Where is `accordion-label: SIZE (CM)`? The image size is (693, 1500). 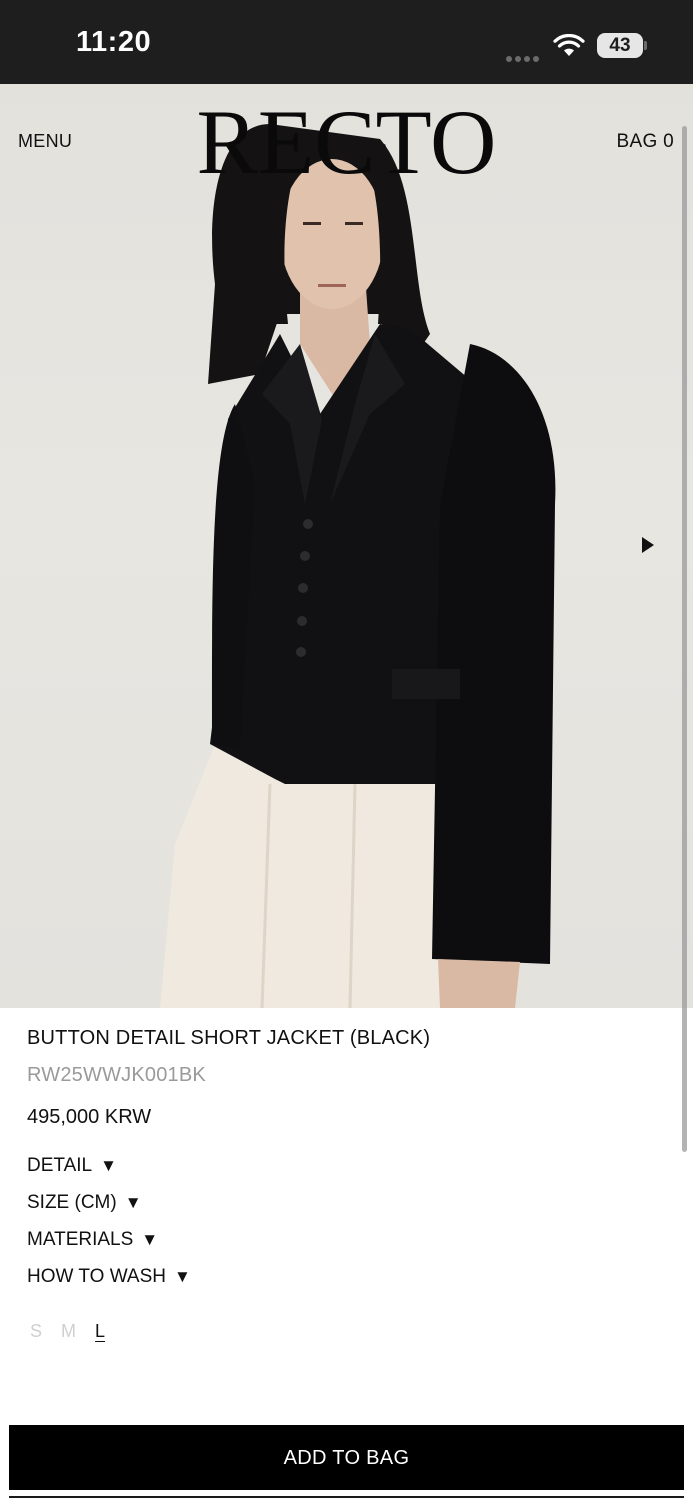 accordion-label: SIZE (CM) is located at coordinates (72, 1202).